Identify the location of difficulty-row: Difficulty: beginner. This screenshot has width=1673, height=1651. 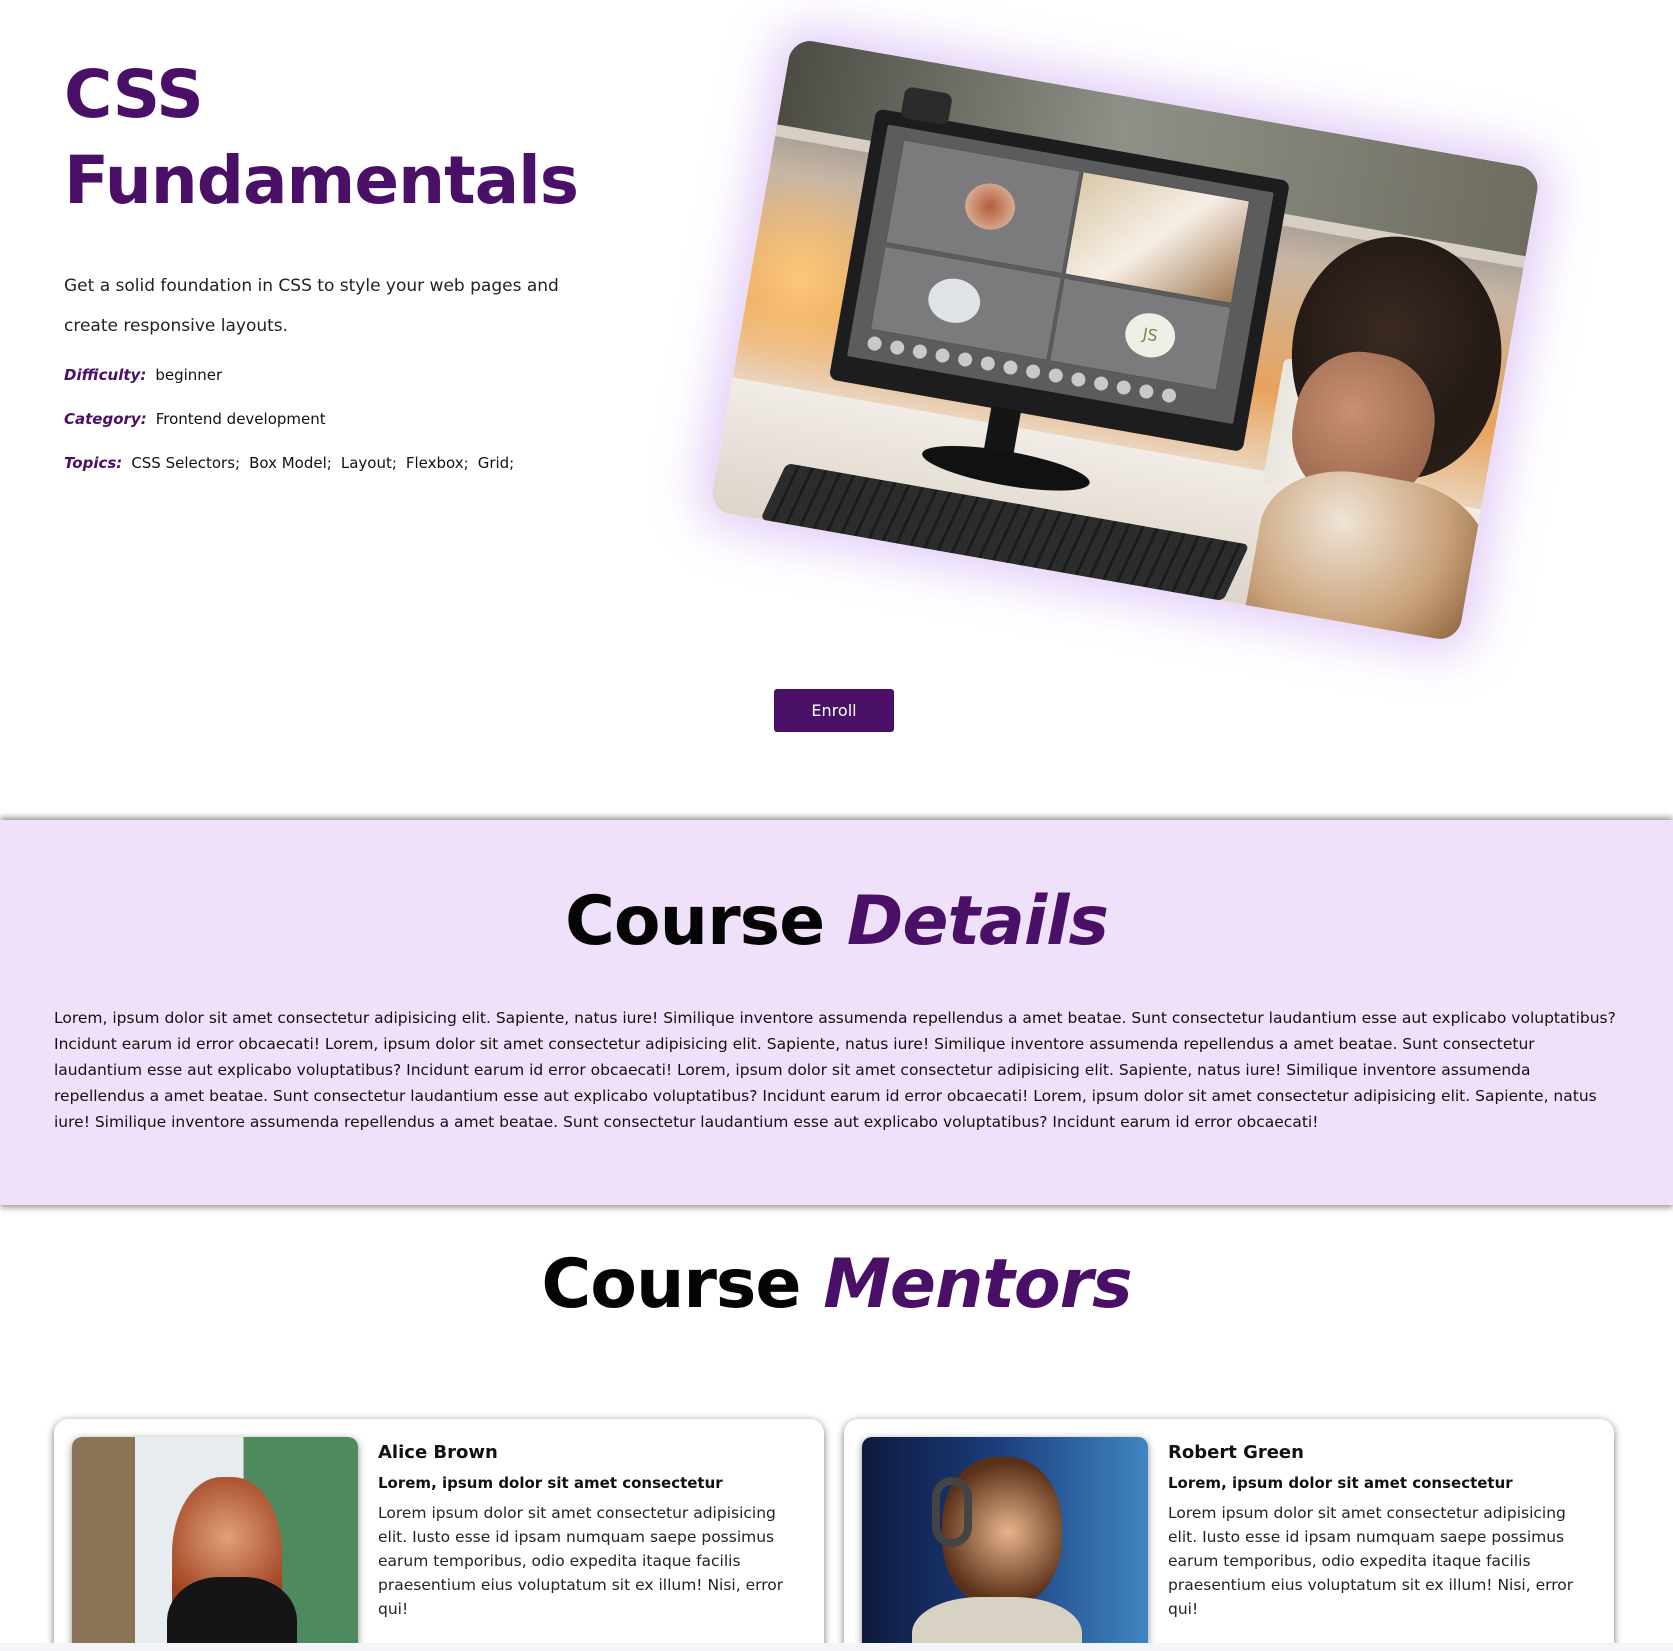
(147, 375).